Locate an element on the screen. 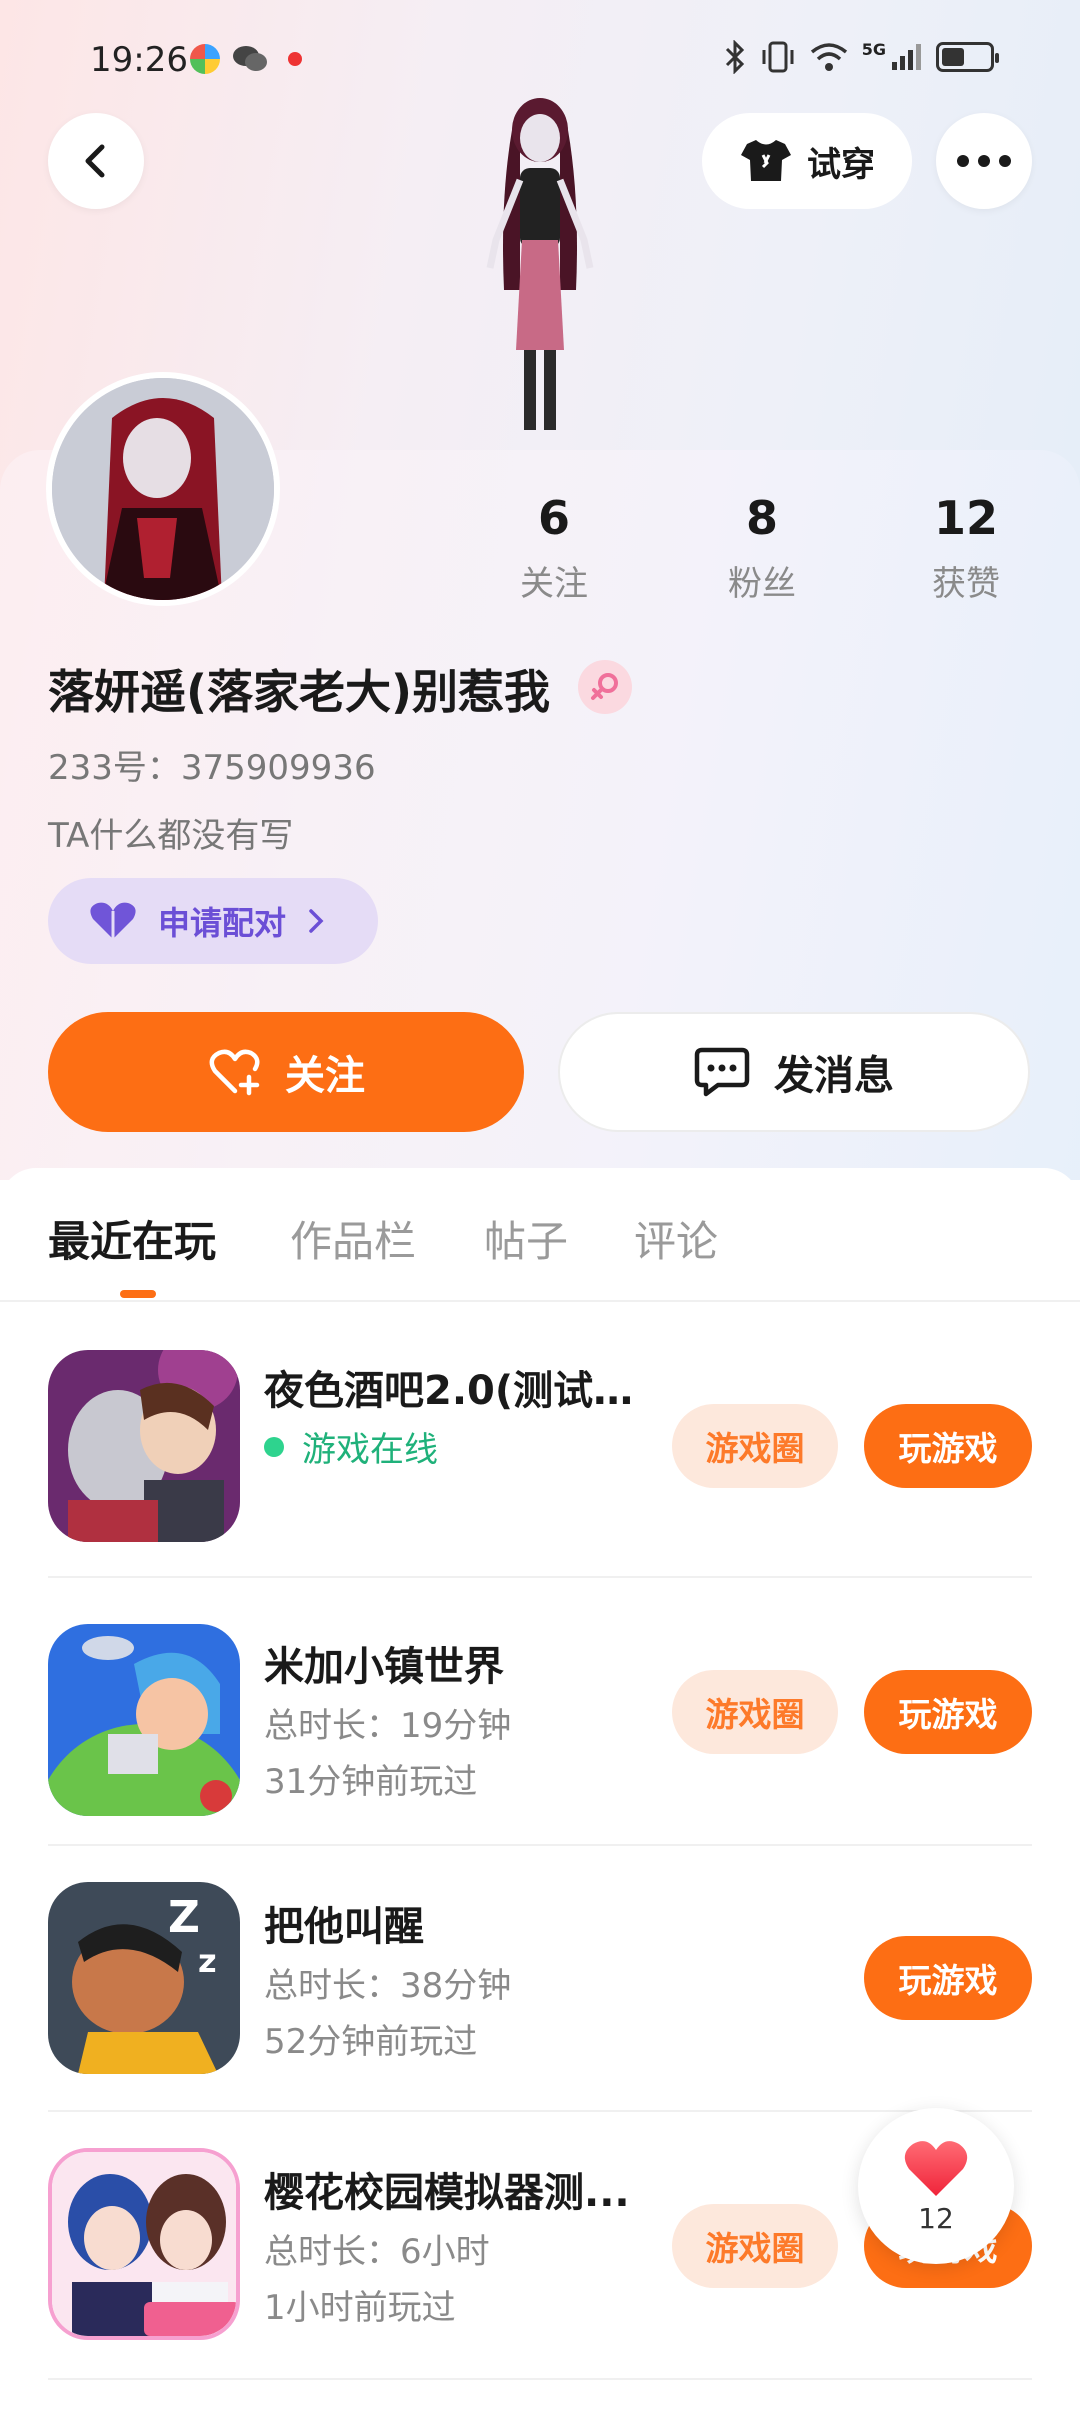 The width and height of the screenshot is (1080, 2412). game-row: 米加小镇世界 总时长：19分钟 31分钟前玩过 游戏圈 玩游戏 is located at coordinates (540, 1711).